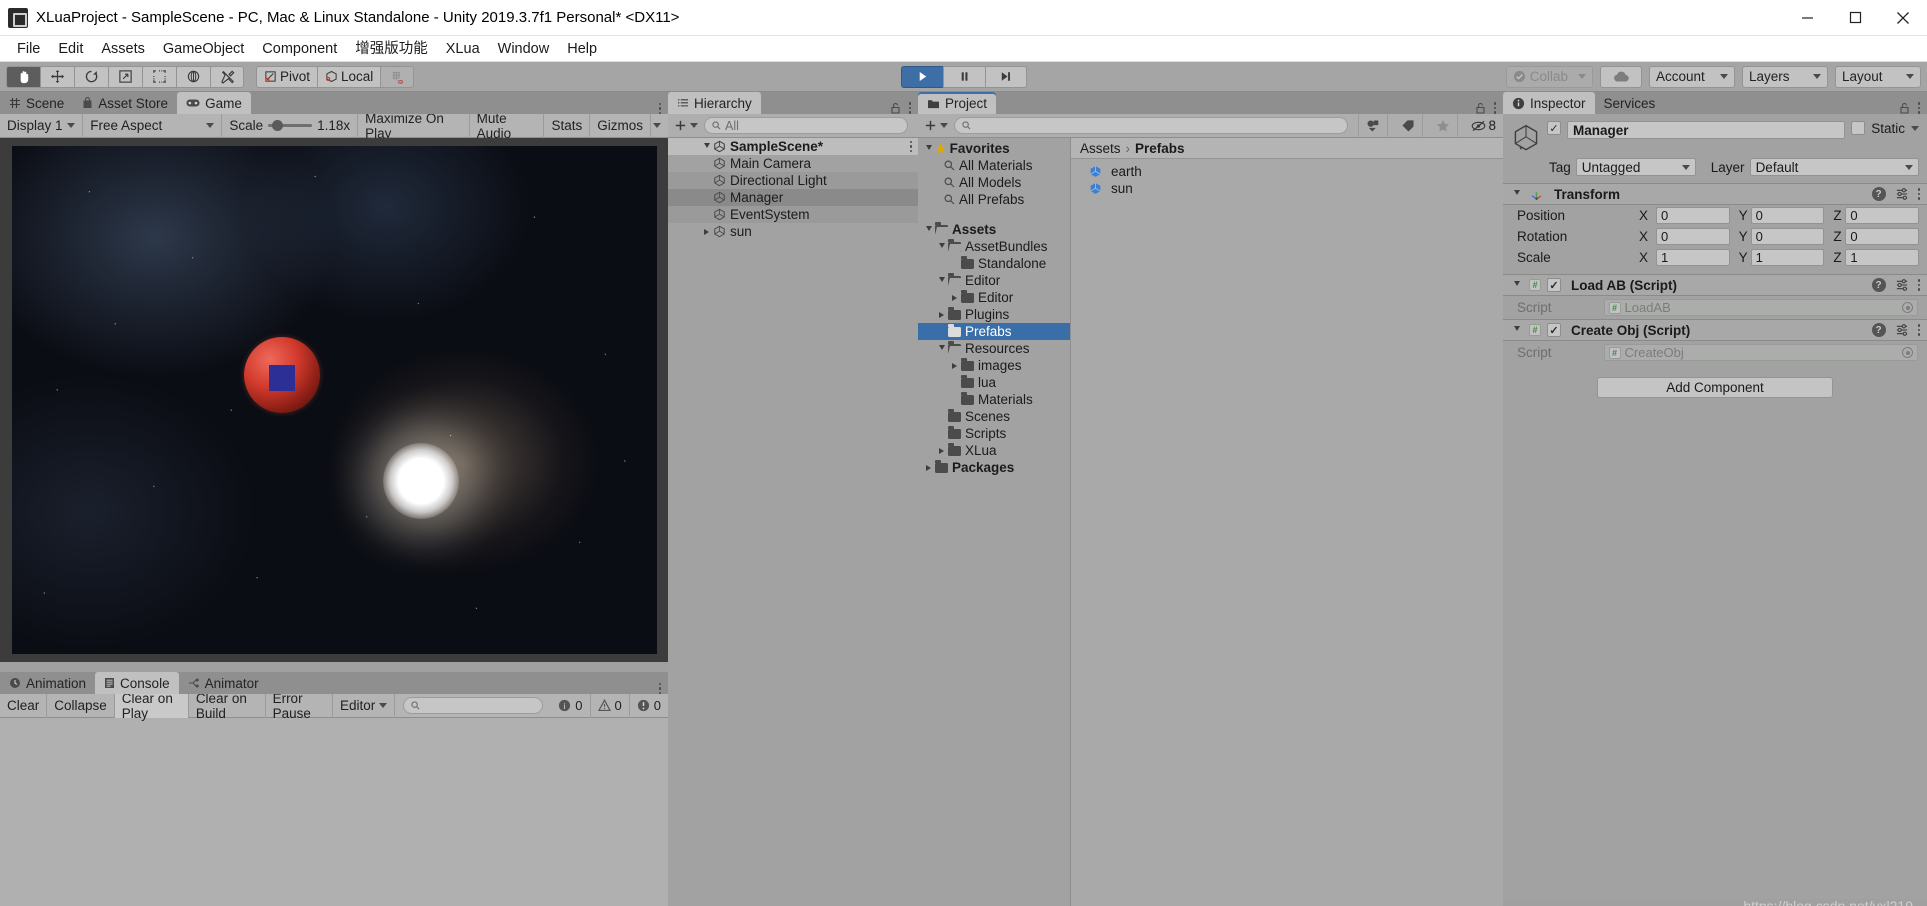 The height and width of the screenshot is (906, 1927). What do you see at coordinates (57, 76) in the screenshot?
I see `move-tool-button` at bounding box center [57, 76].